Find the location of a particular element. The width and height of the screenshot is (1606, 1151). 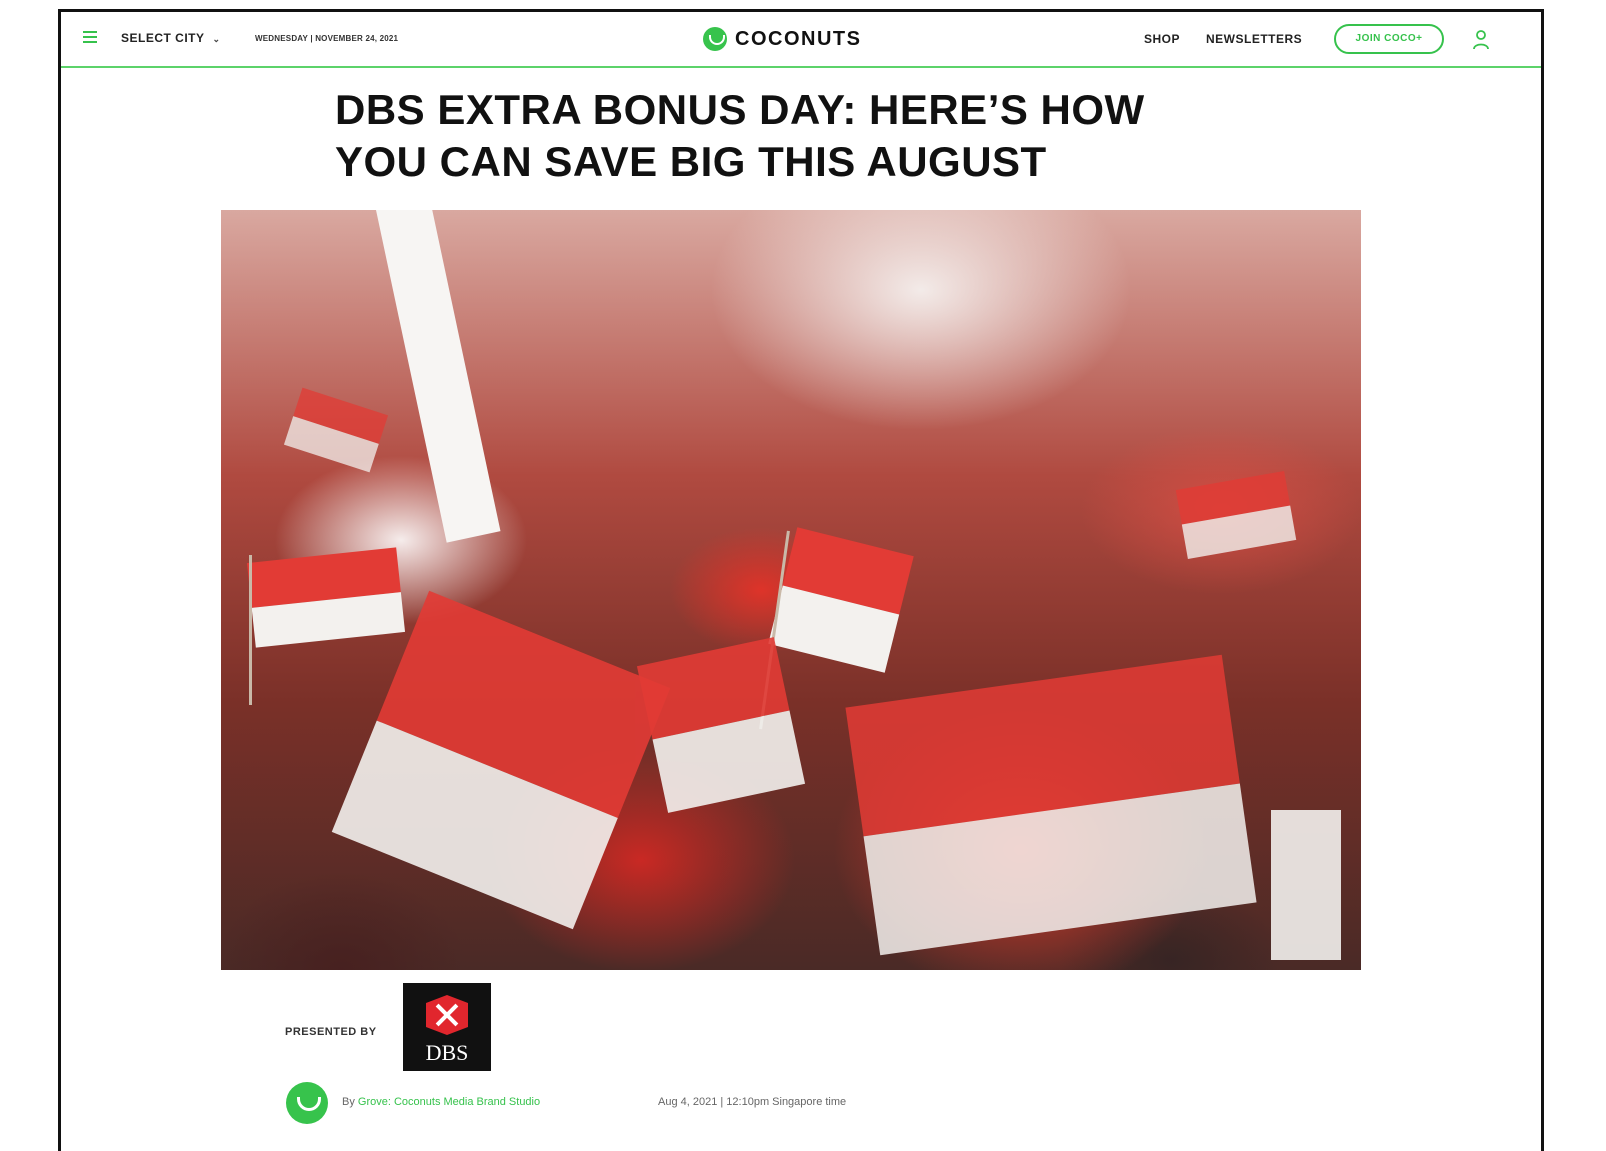

coconut-logo-icon is located at coordinates (715, 39).